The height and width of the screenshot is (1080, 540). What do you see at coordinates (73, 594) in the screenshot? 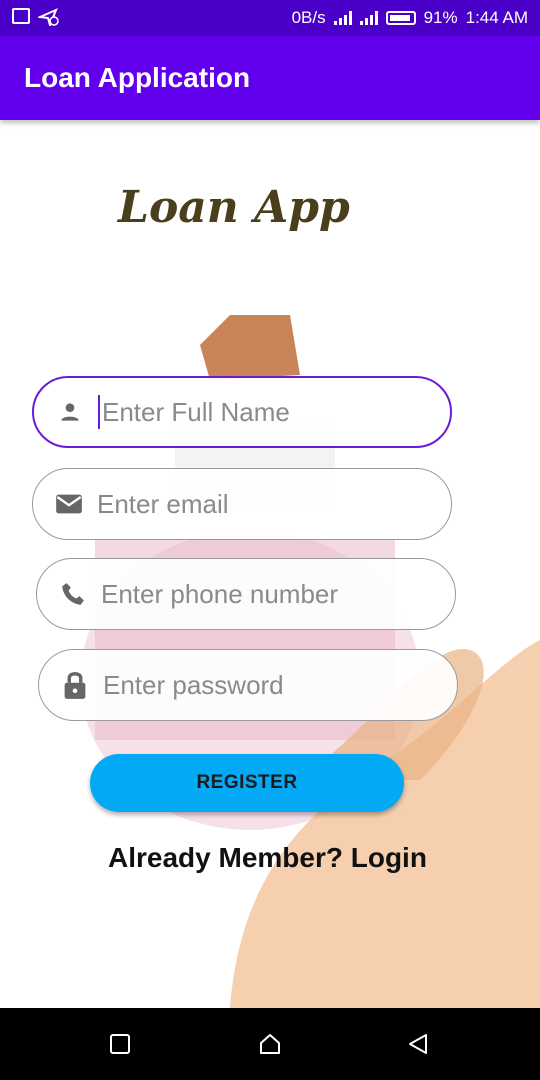
I see `phone-icon` at bounding box center [73, 594].